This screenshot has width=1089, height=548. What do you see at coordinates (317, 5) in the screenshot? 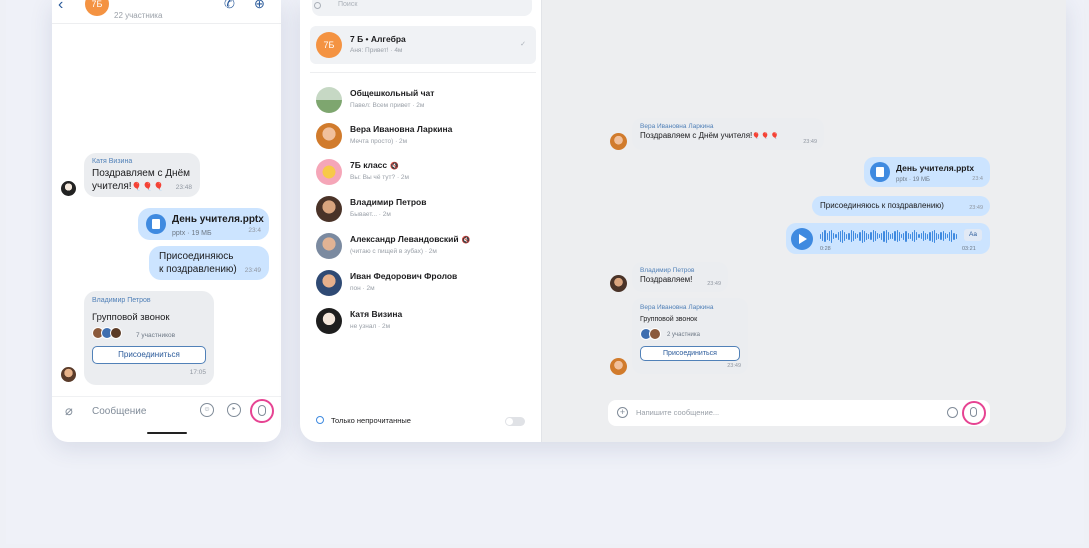
I see `search-icon` at bounding box center [317, 5].